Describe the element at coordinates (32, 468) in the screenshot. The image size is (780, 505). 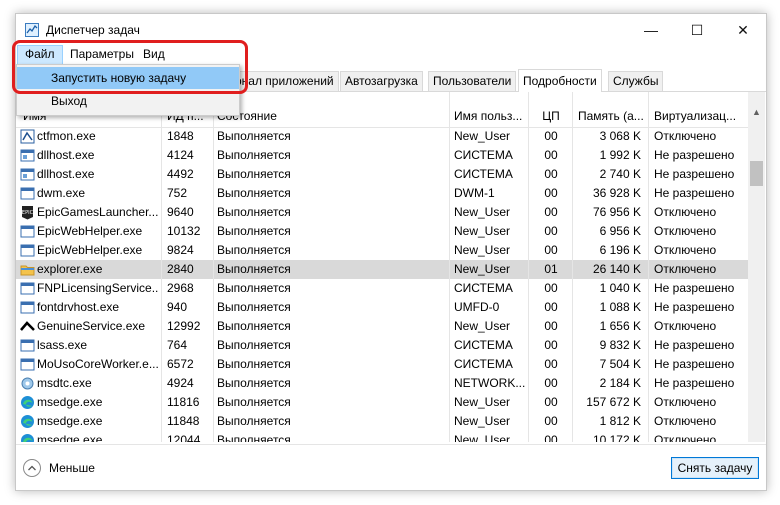
I see `chevron-up-icon` at that location.